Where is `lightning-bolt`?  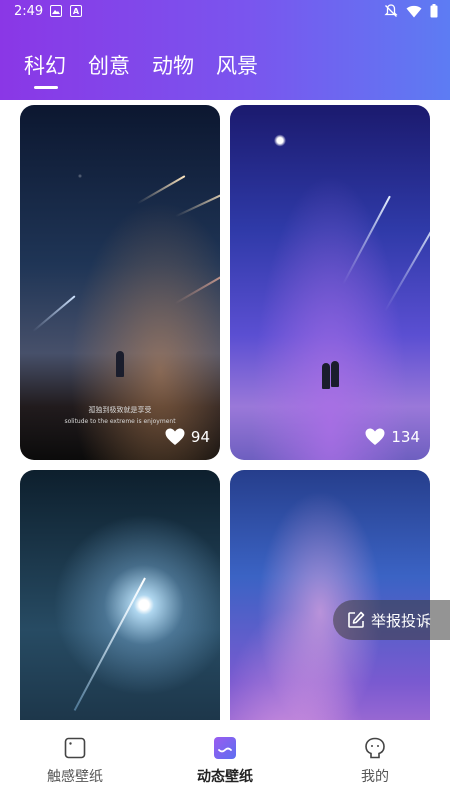 lightning-bolt is located at coordinates (109, 644).